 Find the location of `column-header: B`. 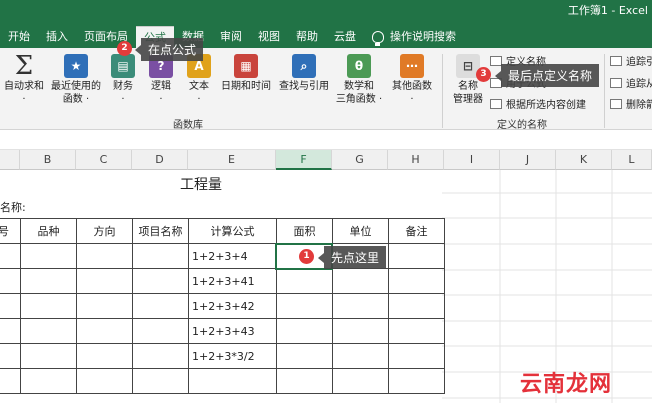

column-header: B is located at coordinates (48, 160).